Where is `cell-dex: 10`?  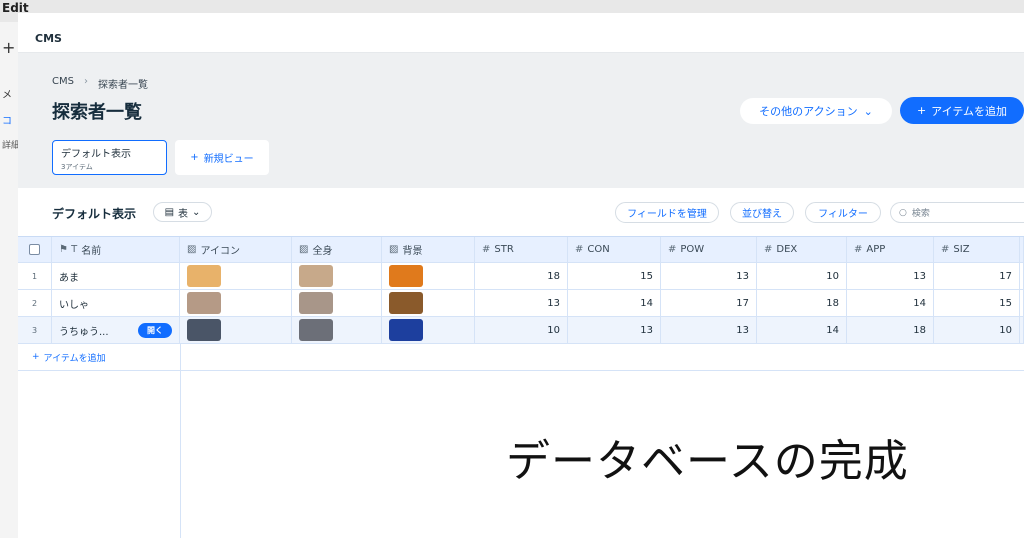
cell-dex: 10 is located at coordinates (802, 276).